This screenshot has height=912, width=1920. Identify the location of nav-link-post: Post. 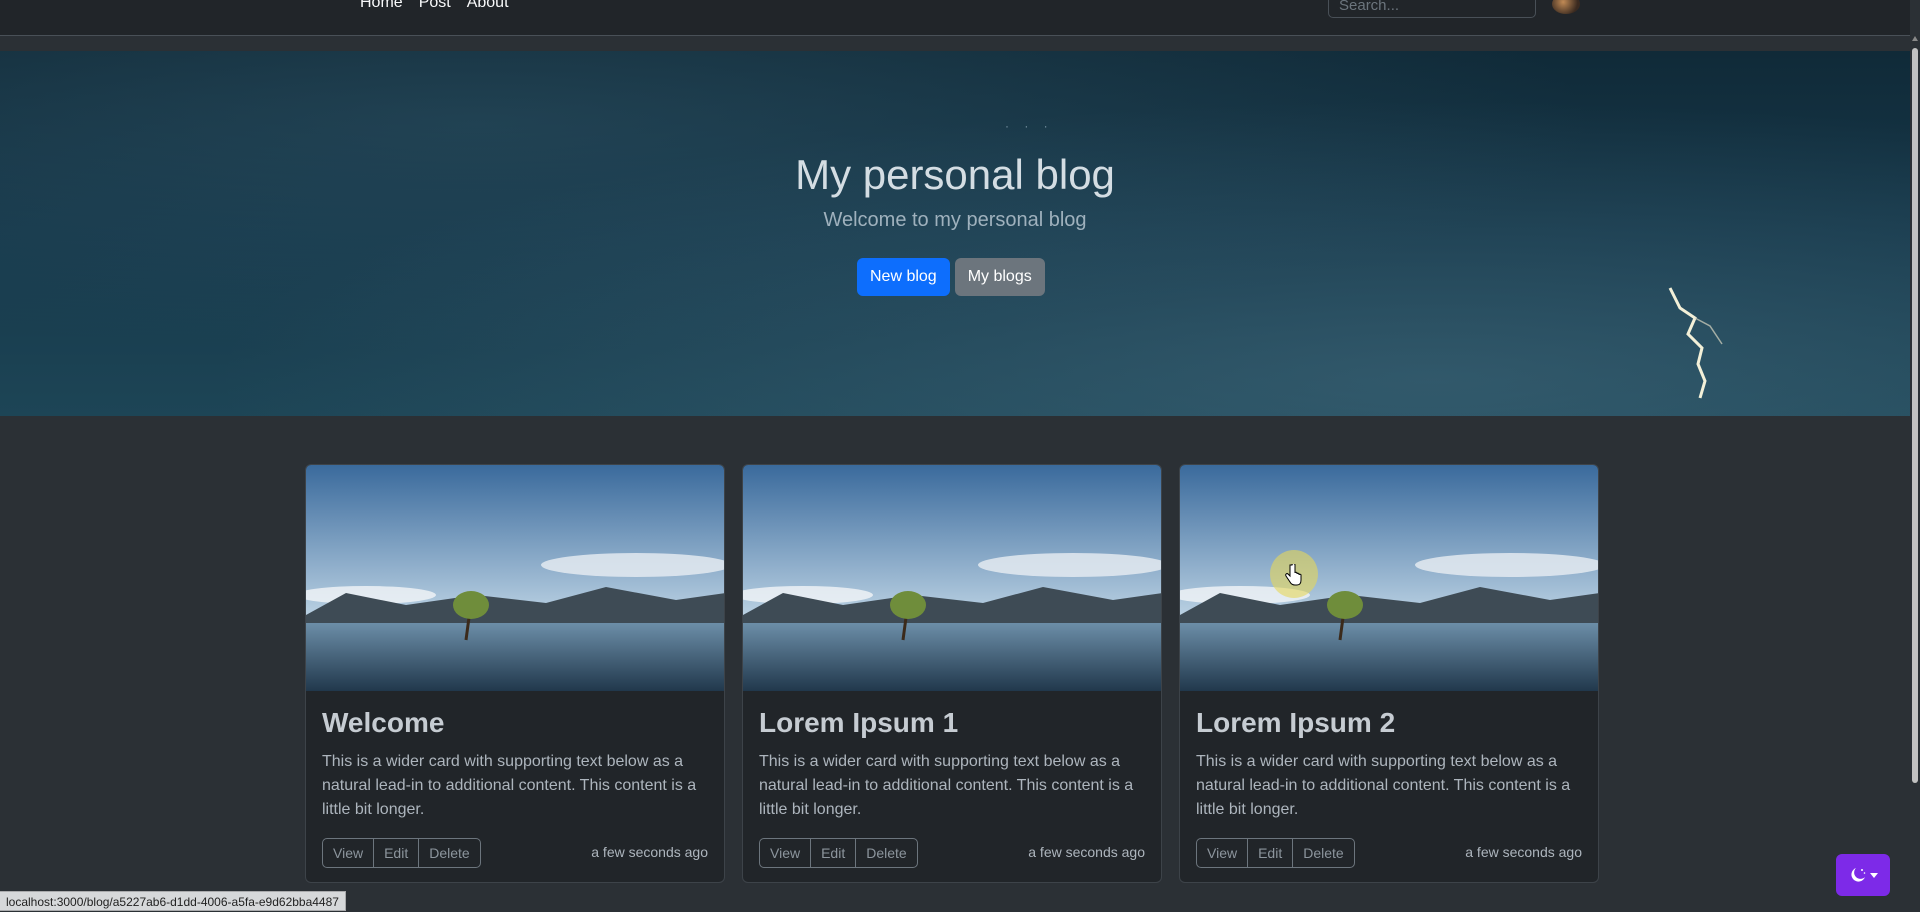
(435, 6).